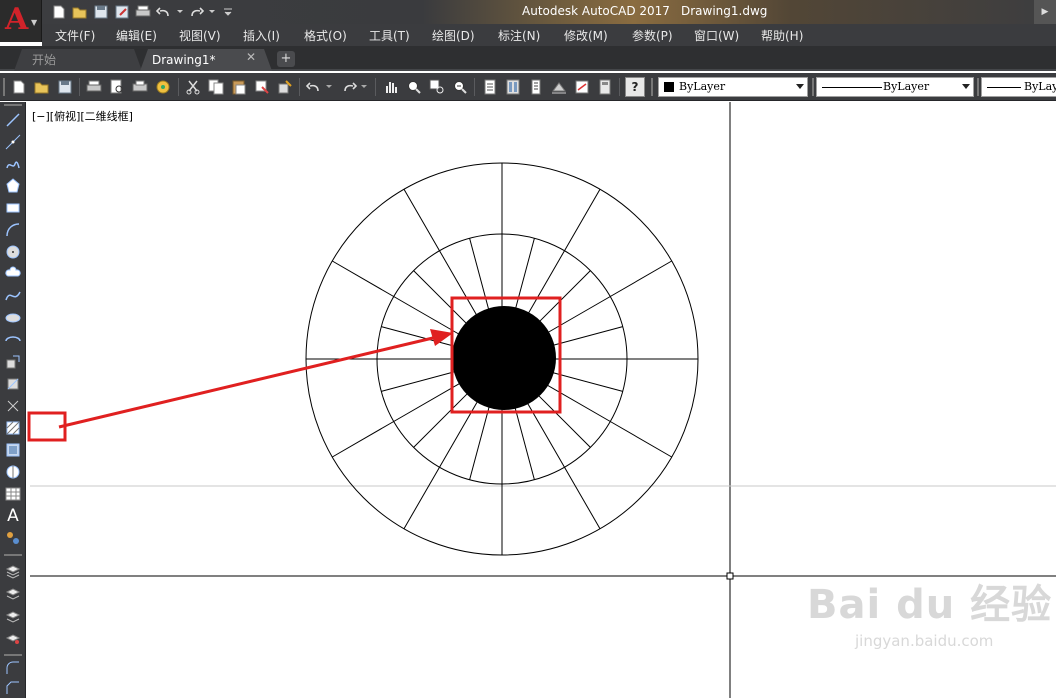  I want to click on menu-parametric: 参数(P), so click(652, 35).